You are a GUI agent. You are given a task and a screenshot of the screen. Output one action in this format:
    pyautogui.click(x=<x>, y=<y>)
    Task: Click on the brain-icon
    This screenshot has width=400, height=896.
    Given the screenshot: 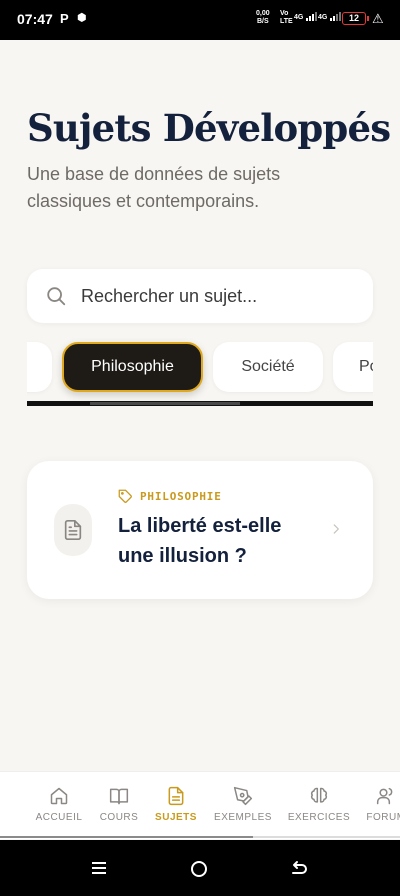 What is the action you would take?
    pyautogui.click(x=319, y=795)
    